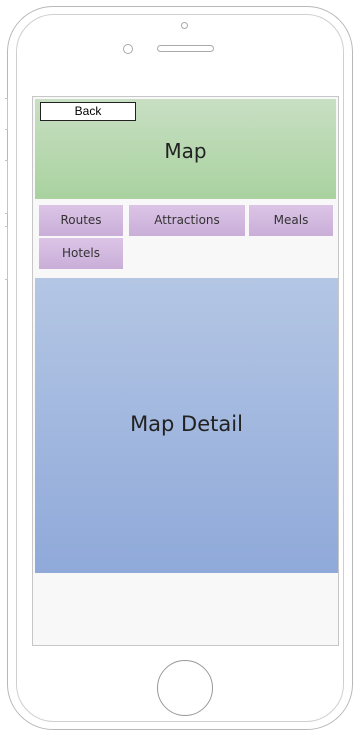 The height and width of the screenshot is (735, 360). What do you see at coordinates (185, 48) in the screenshot?
I see `speaker-grille` at bounding box center [185, 48].